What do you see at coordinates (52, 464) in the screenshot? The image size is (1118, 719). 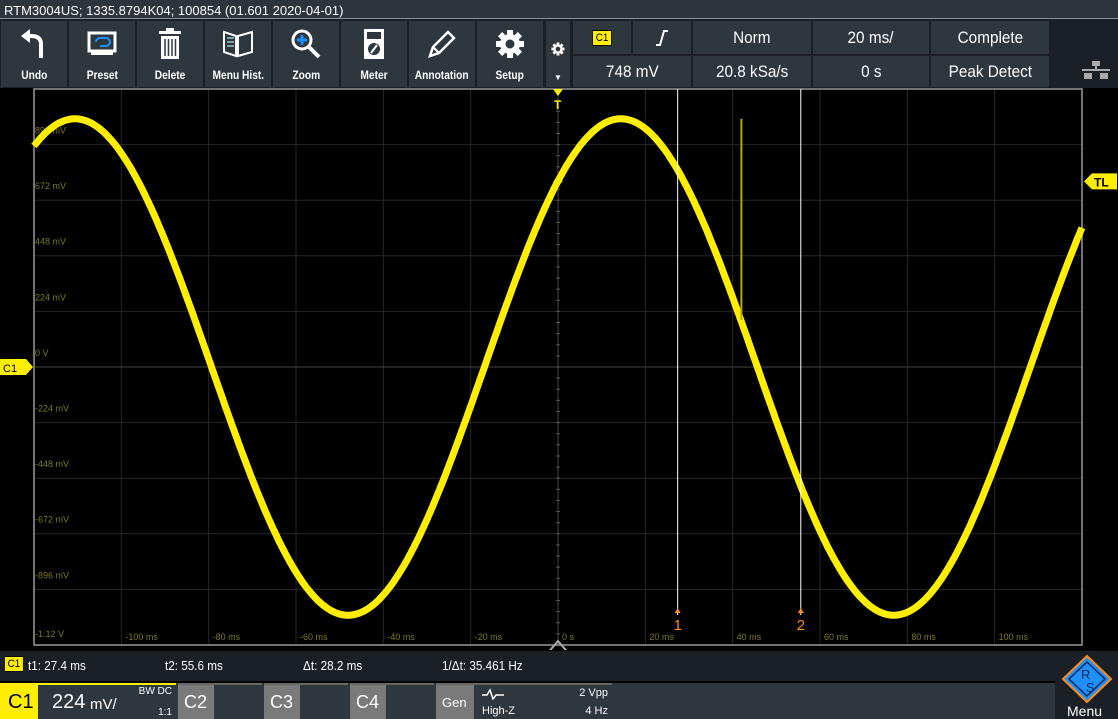 I see `y-axis-label: -448 mV` at bounding box center [52, 464].